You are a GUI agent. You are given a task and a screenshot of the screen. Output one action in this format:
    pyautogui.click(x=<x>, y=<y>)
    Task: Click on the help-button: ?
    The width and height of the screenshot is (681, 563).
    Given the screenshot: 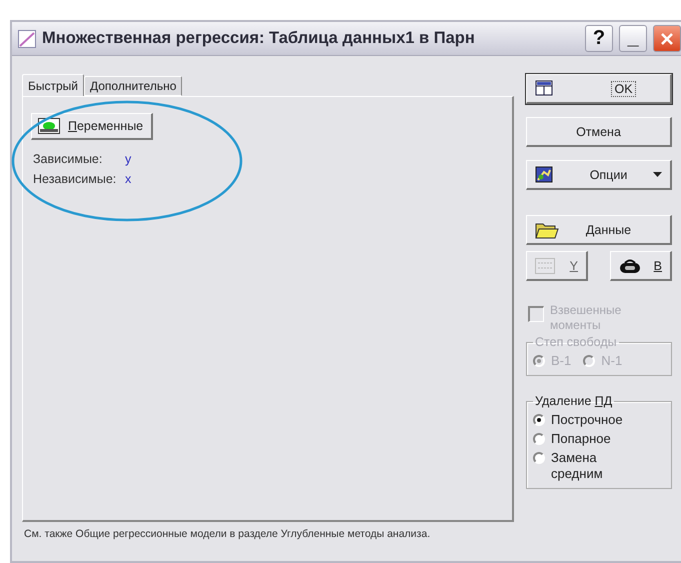 What is the action you would take?
    pyautogui.click(x=599, y=38)
    